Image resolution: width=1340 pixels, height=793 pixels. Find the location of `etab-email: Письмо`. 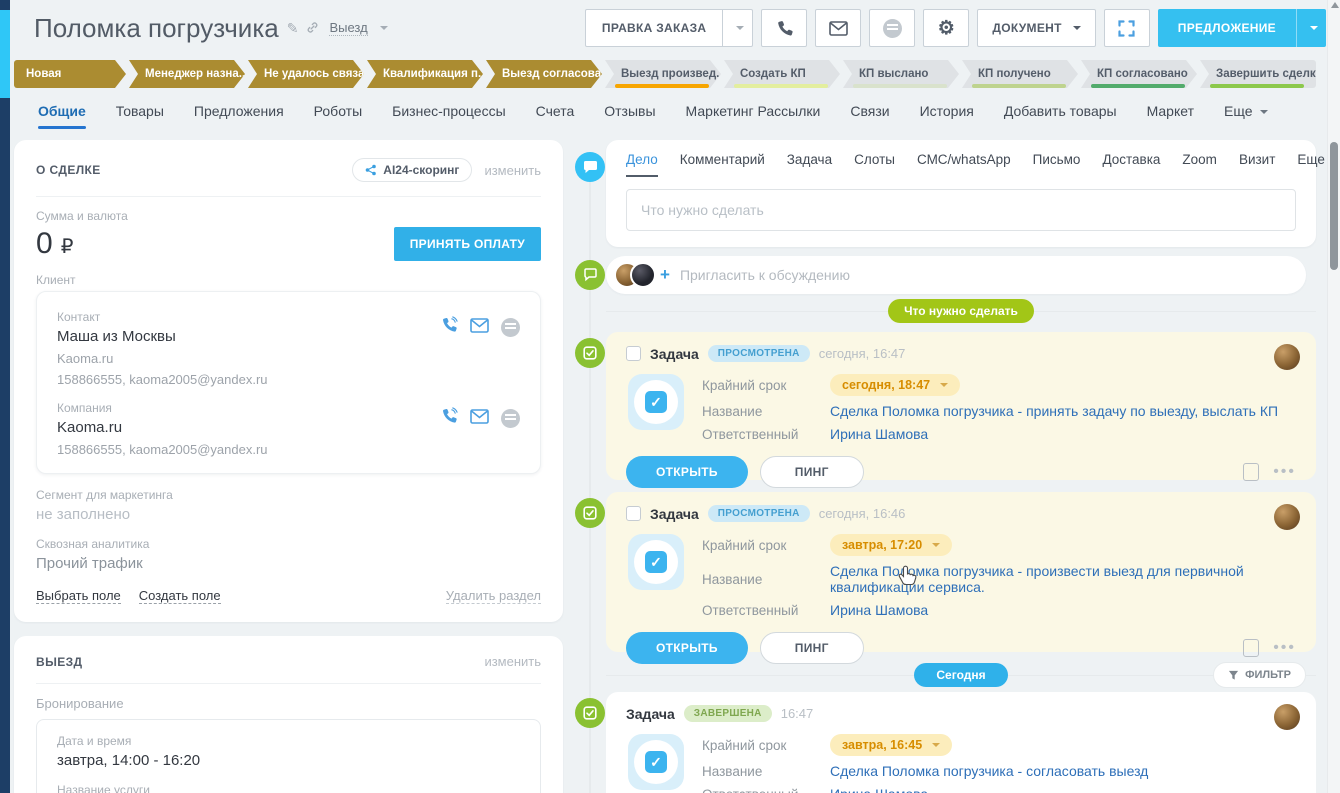

etab-email: Письмо is located at coordinates (1057, 164).